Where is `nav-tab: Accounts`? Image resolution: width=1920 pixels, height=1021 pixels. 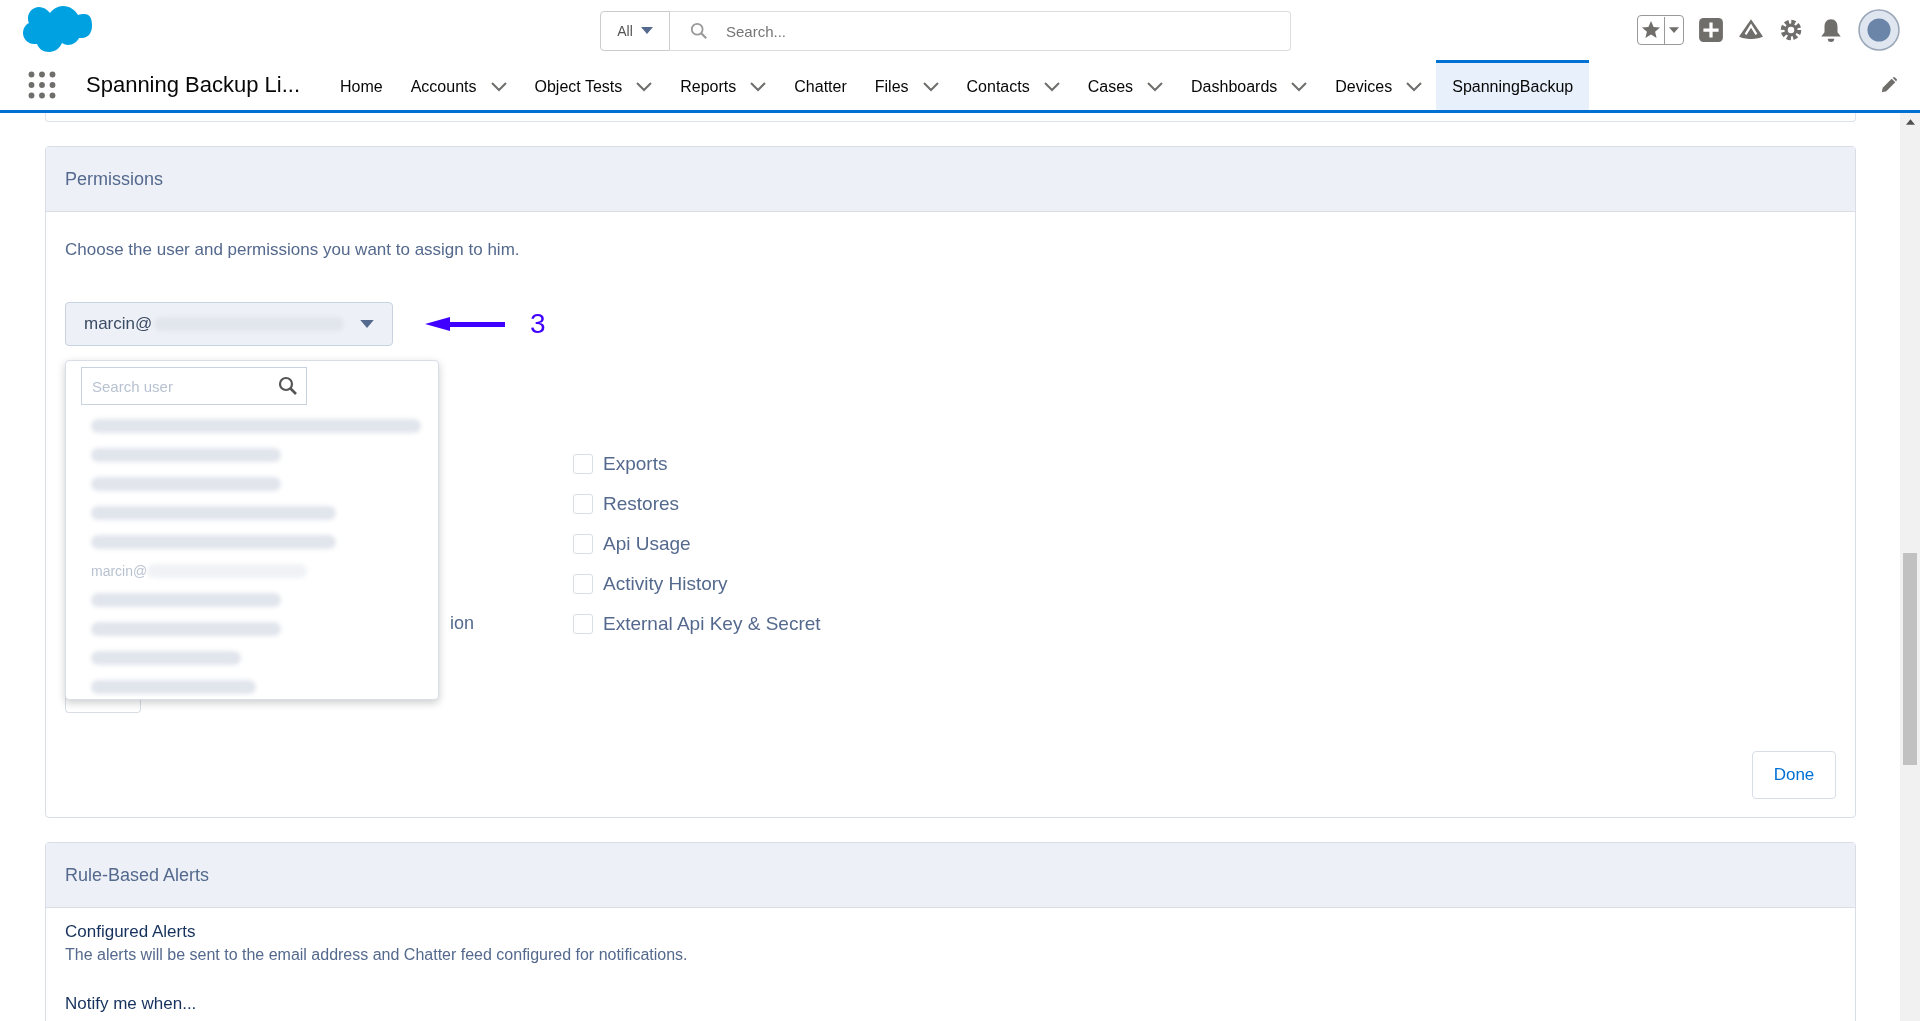 nav-tab: Accounts is located at coordinates (458, 85).